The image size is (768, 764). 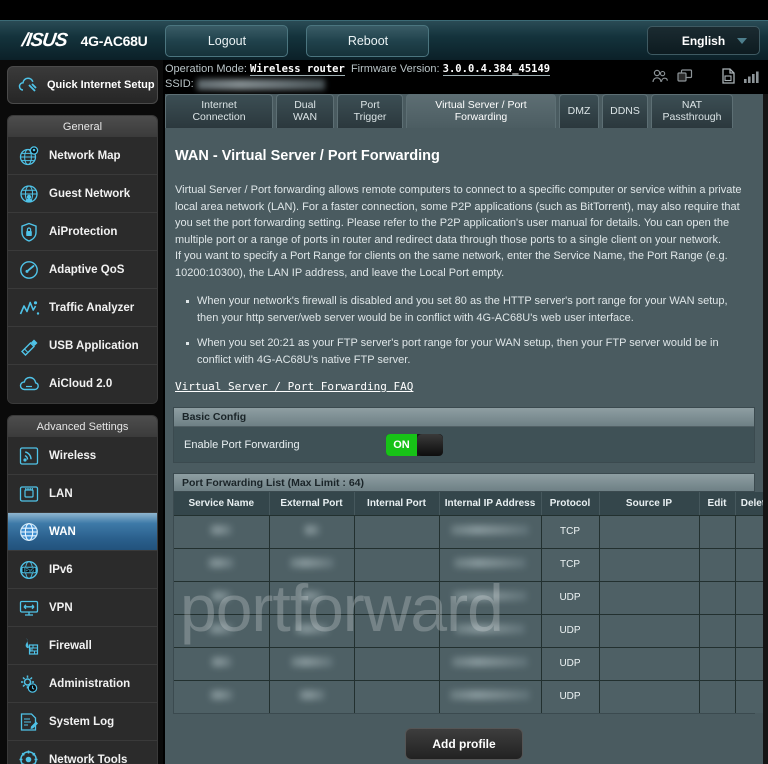 I want to click on tab-dual-wan: Dual WAN, so click(x=305, y=111).